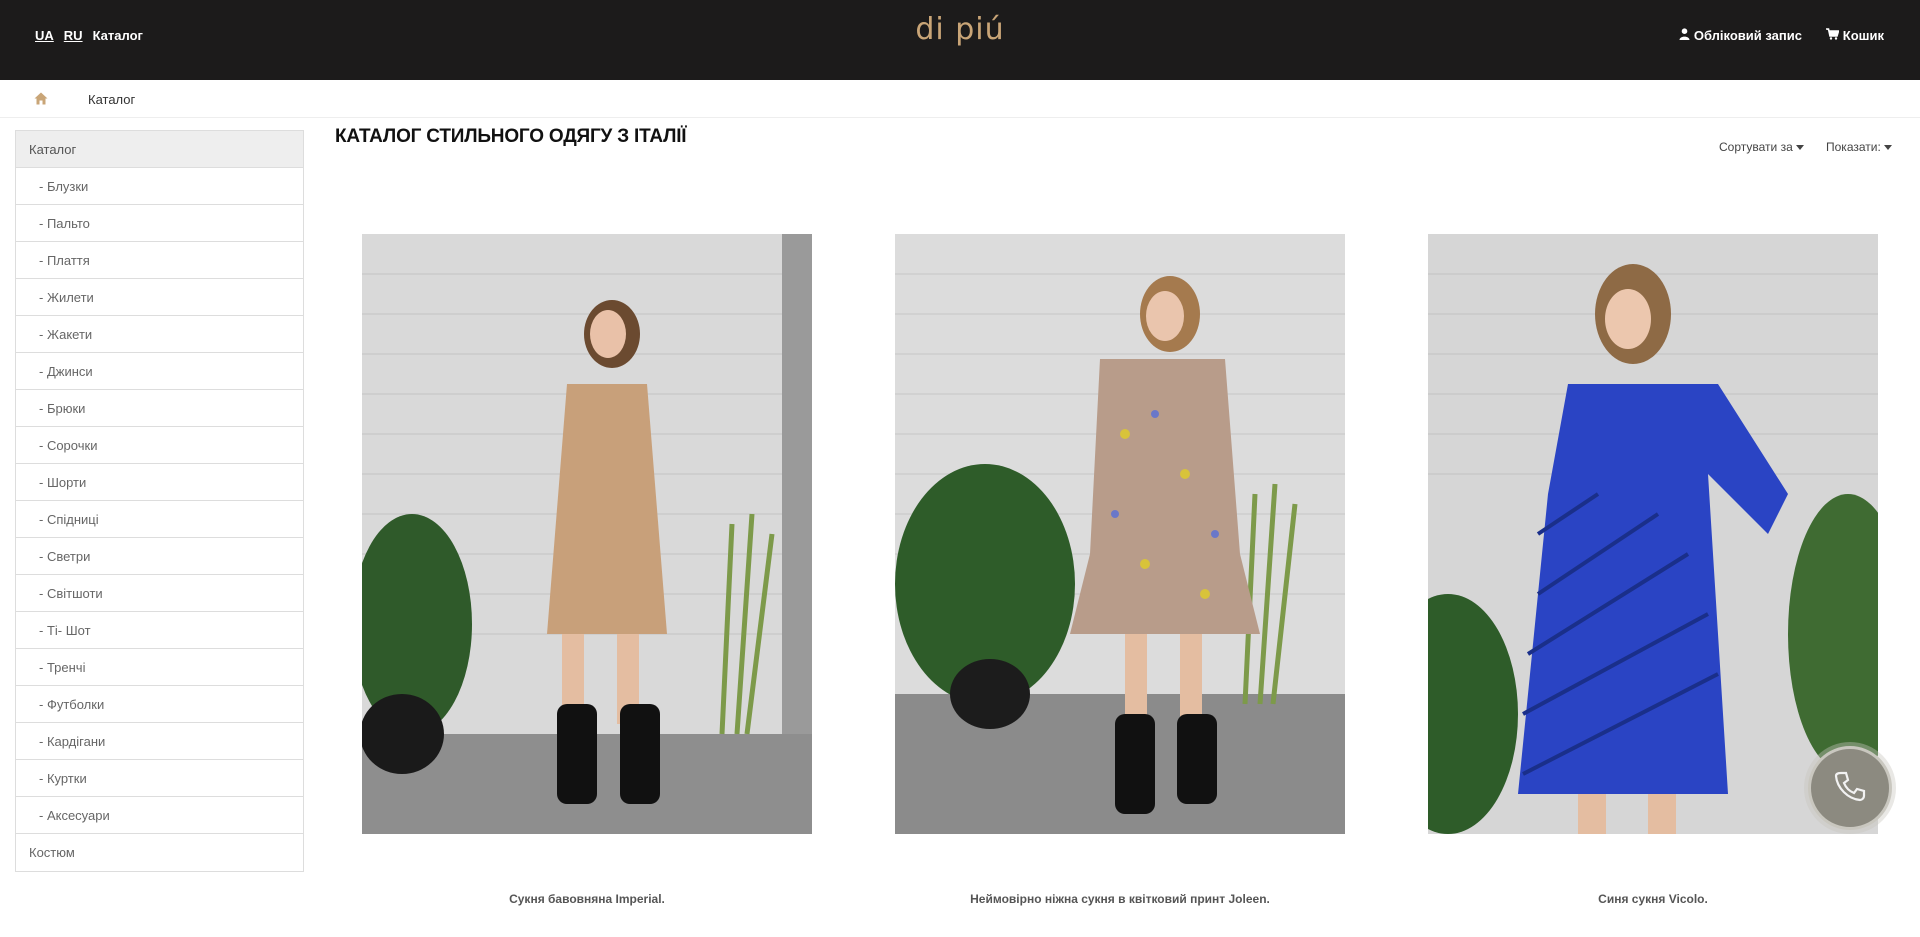  I want to click on sort-label: Сортувати за, so click(1756, 147).